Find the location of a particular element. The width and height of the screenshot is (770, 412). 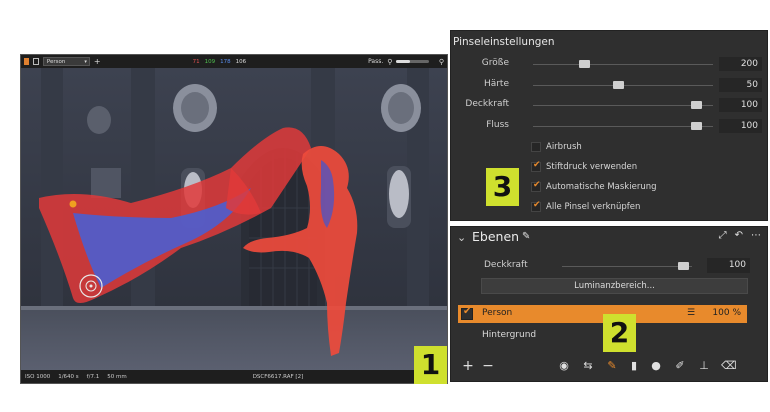

luminance-value: 106 is located at coordinates (241, 61).